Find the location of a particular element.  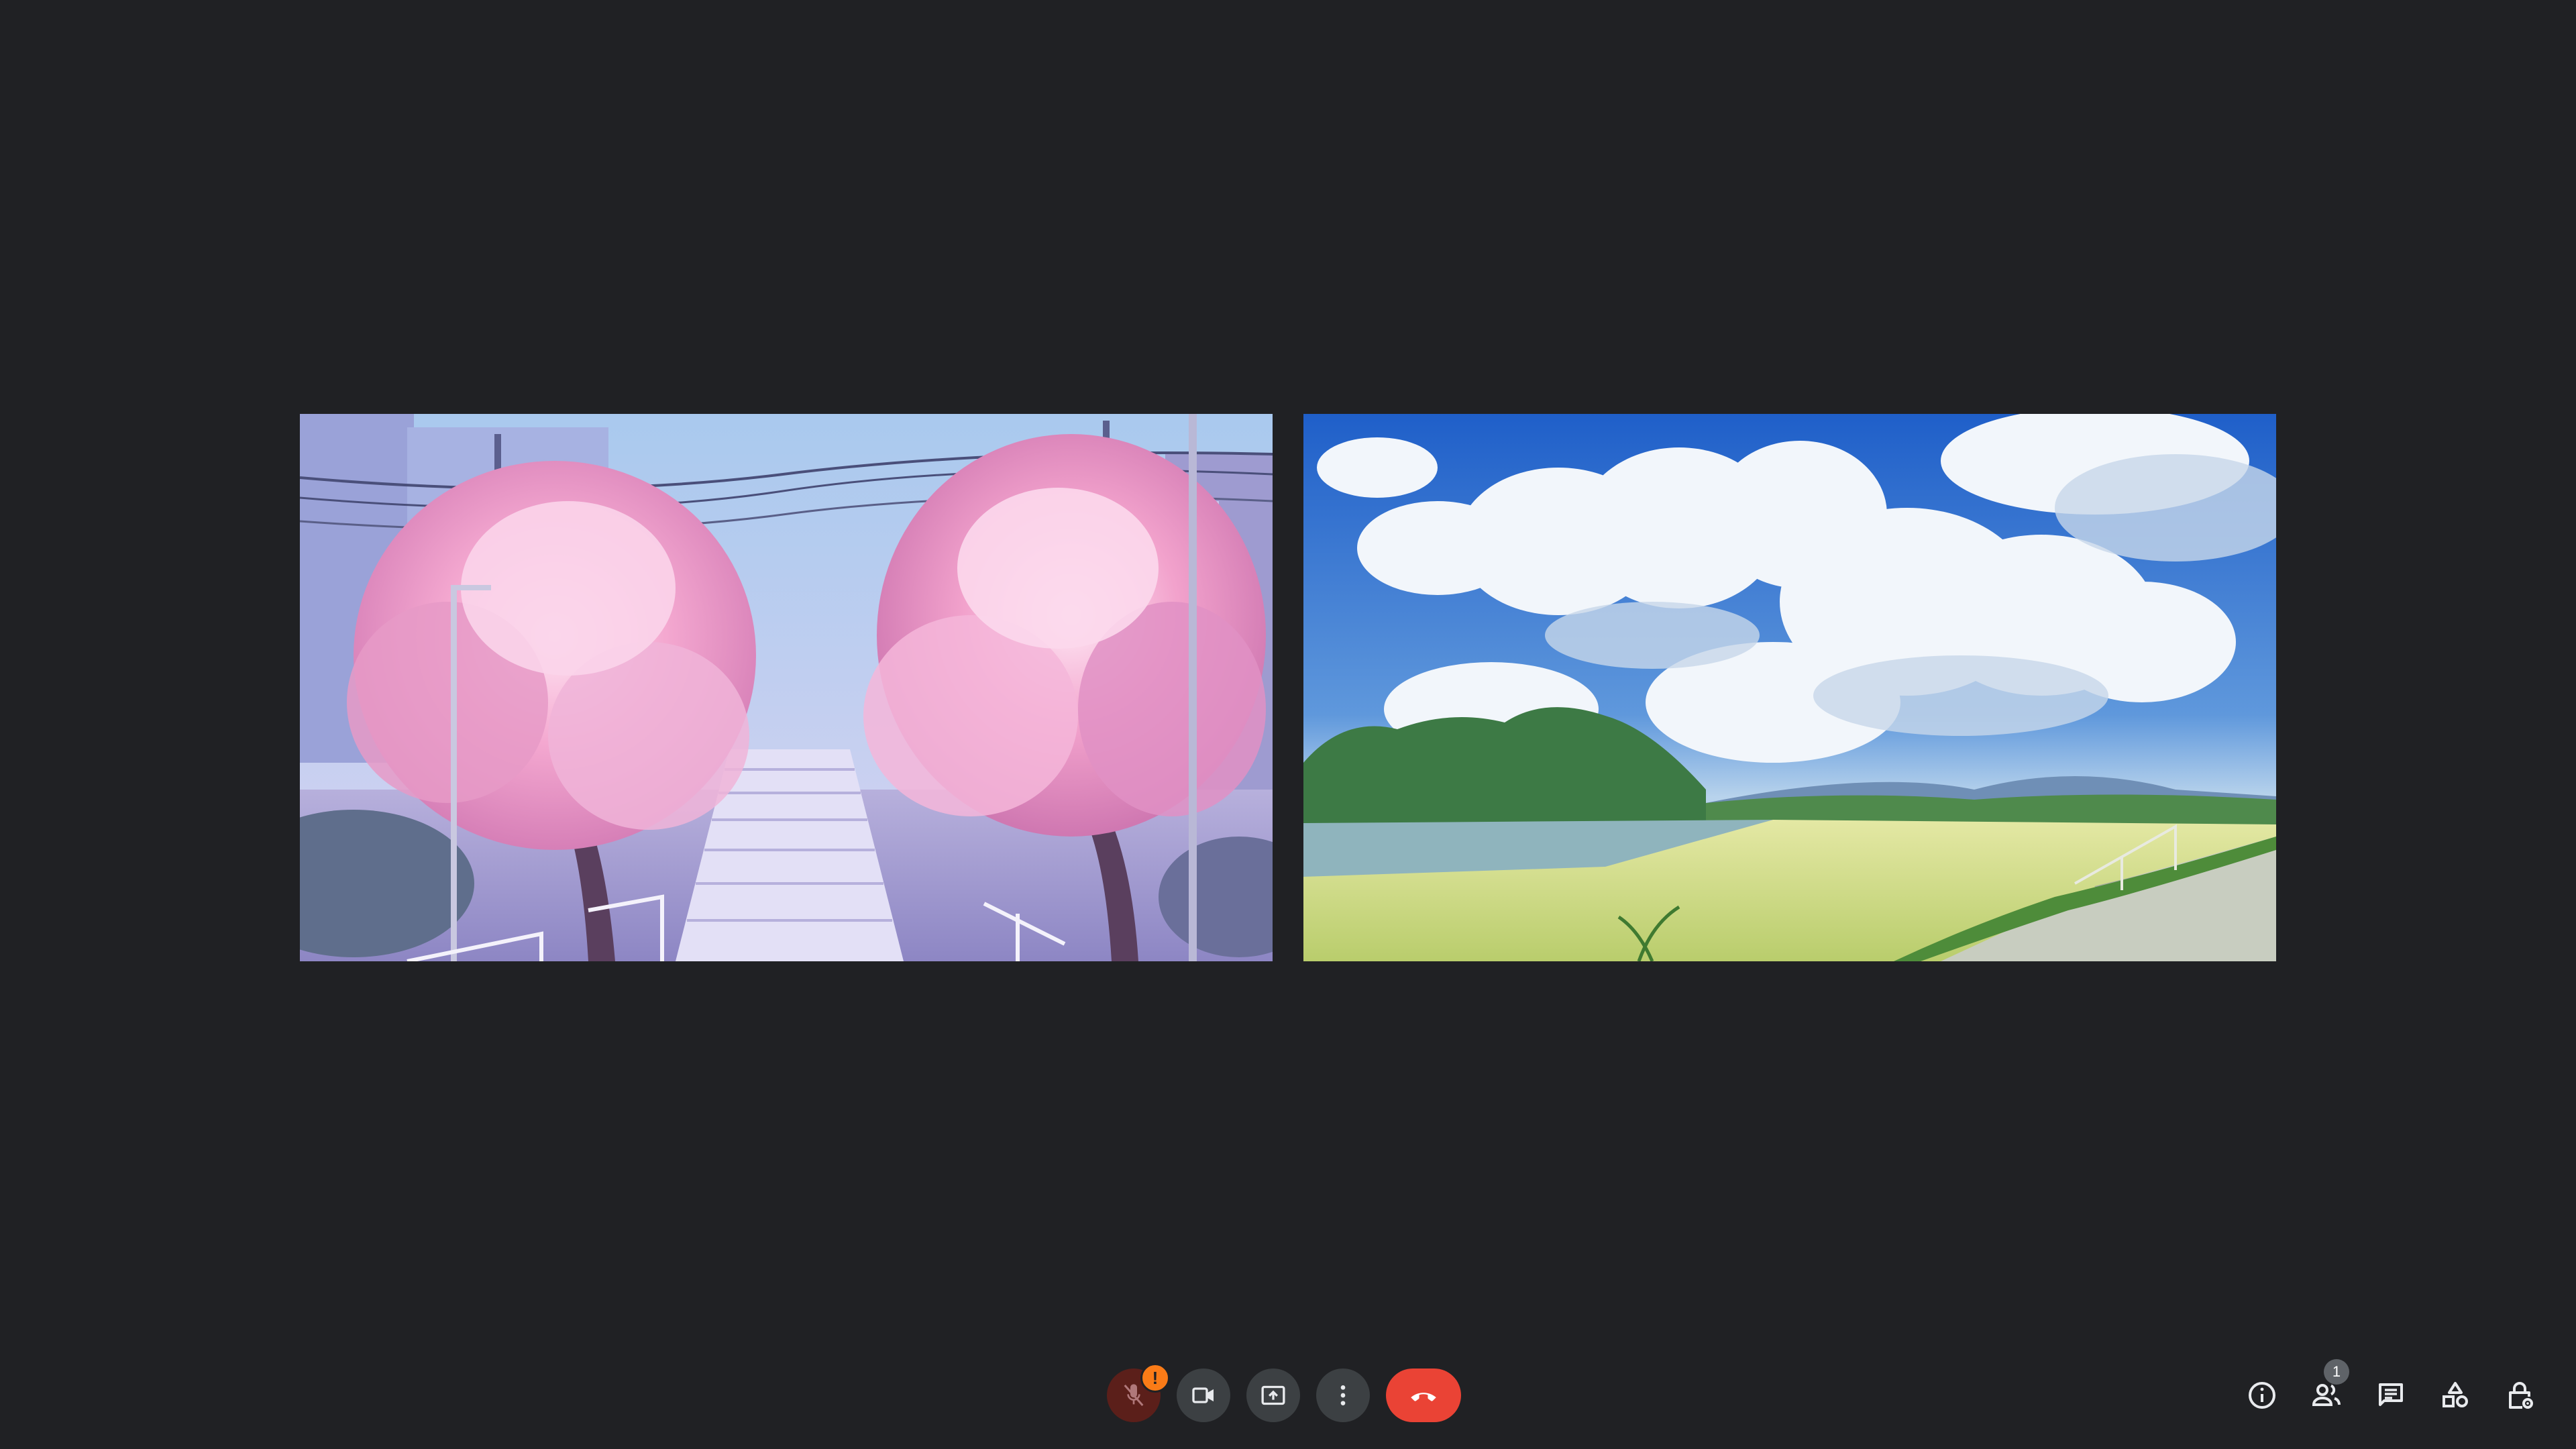

videocam-icon is located at coordinates (1203, 1395).